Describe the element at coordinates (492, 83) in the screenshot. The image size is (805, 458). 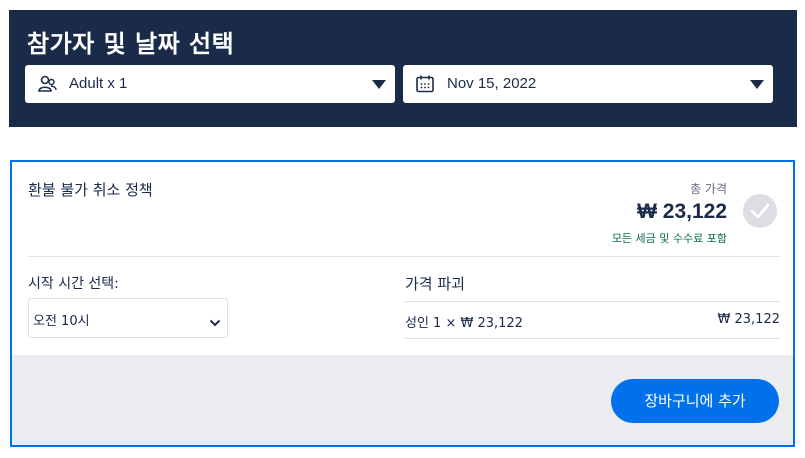
I see `date-value: Nov 15, 2022` at that location.